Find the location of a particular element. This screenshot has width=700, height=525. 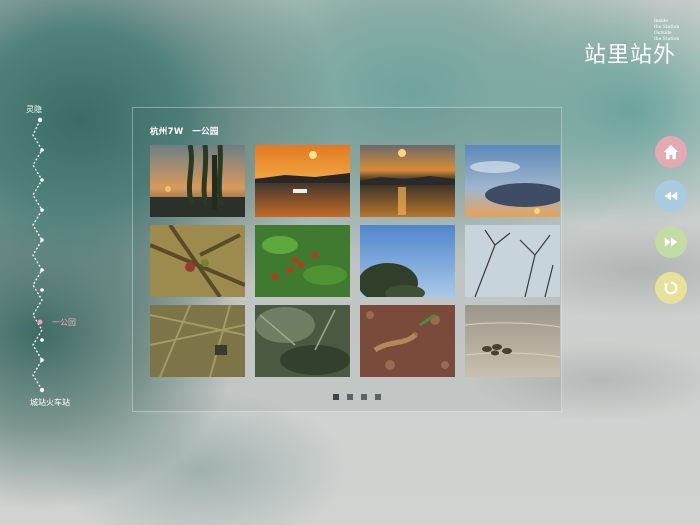

replay-button is located at coordinates (671, 288).